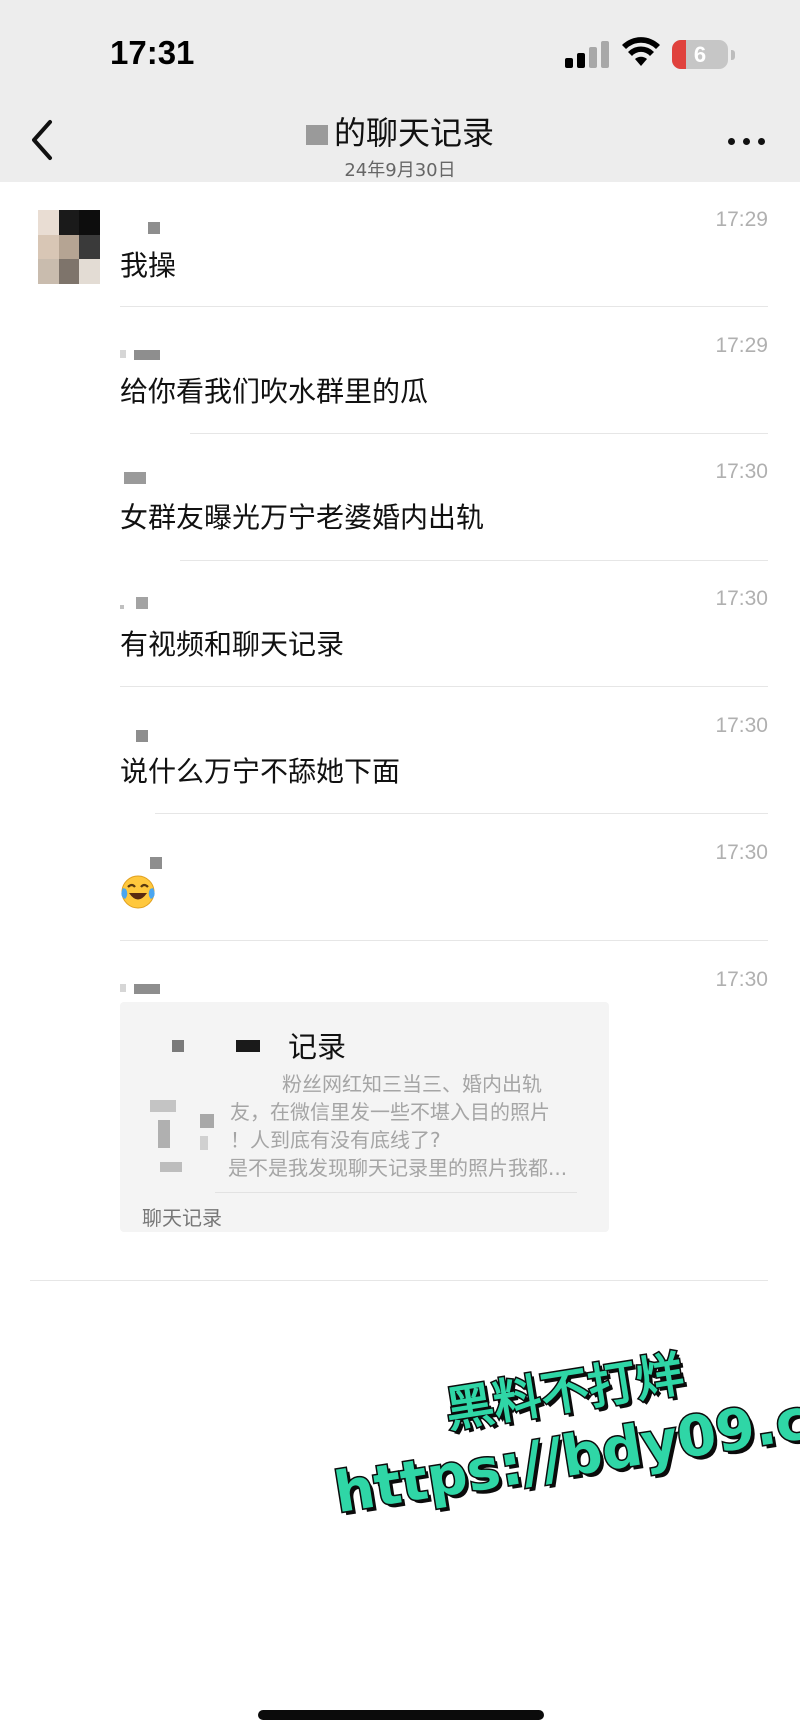  I want to click on more-dots-icon, so click(747, 140).